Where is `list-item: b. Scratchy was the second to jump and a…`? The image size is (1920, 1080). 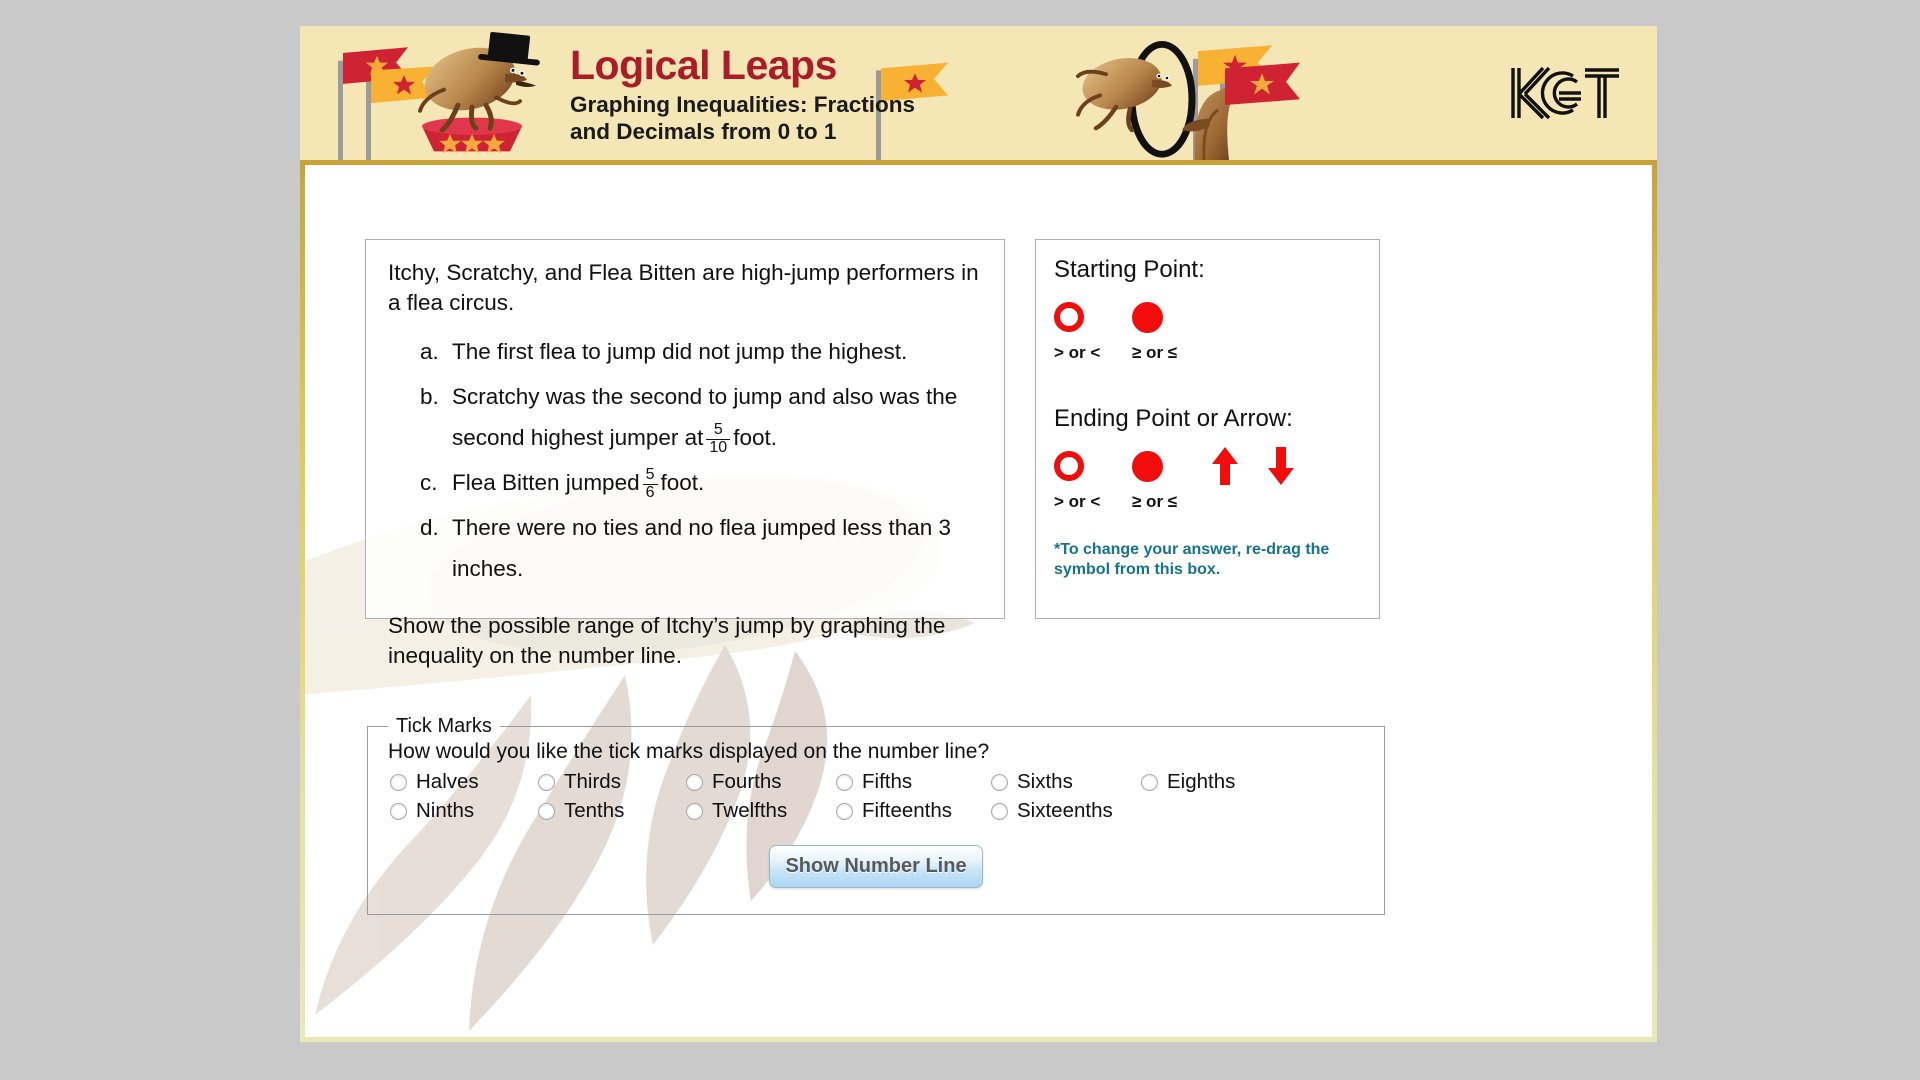 list-item: b. Scratchy was the second to jump and a… is located at coordinates (701, 418).